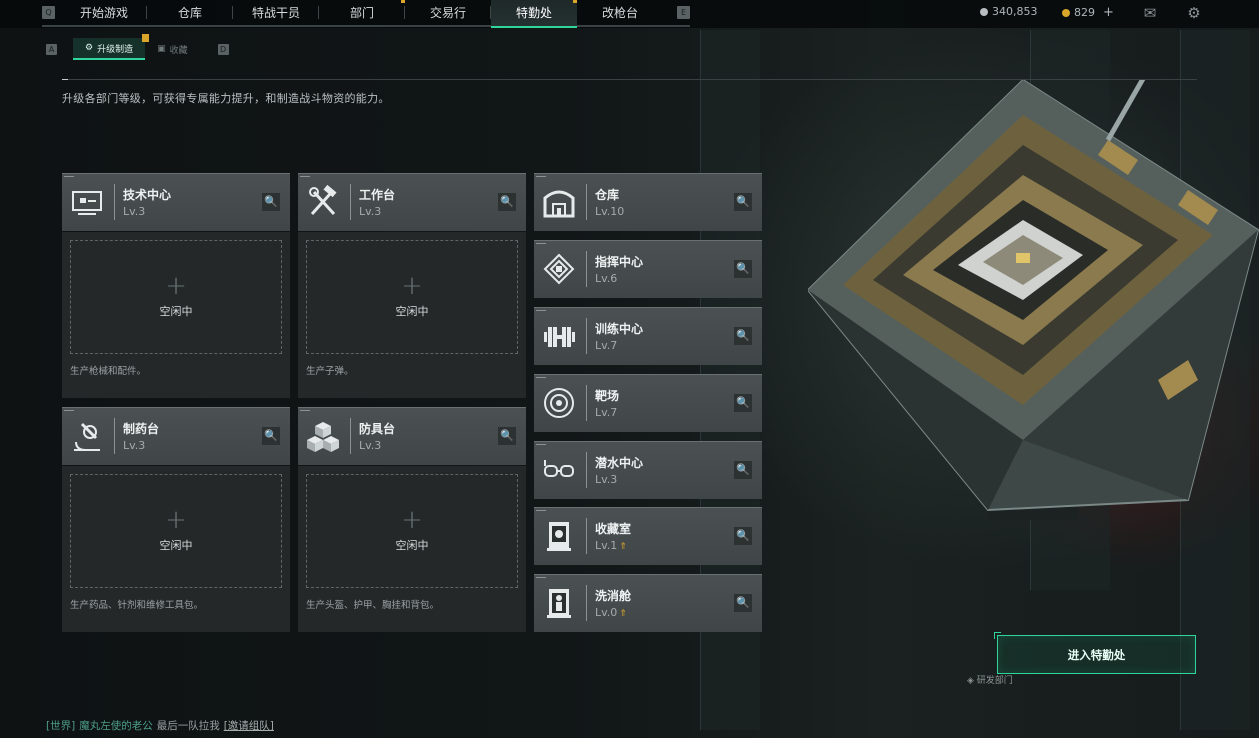 Image resolution: width=1259 pixels, height=738 pixels. Describe the element at coordinates (1066, 12) in the screenshot. I see `token-icon` at that location.